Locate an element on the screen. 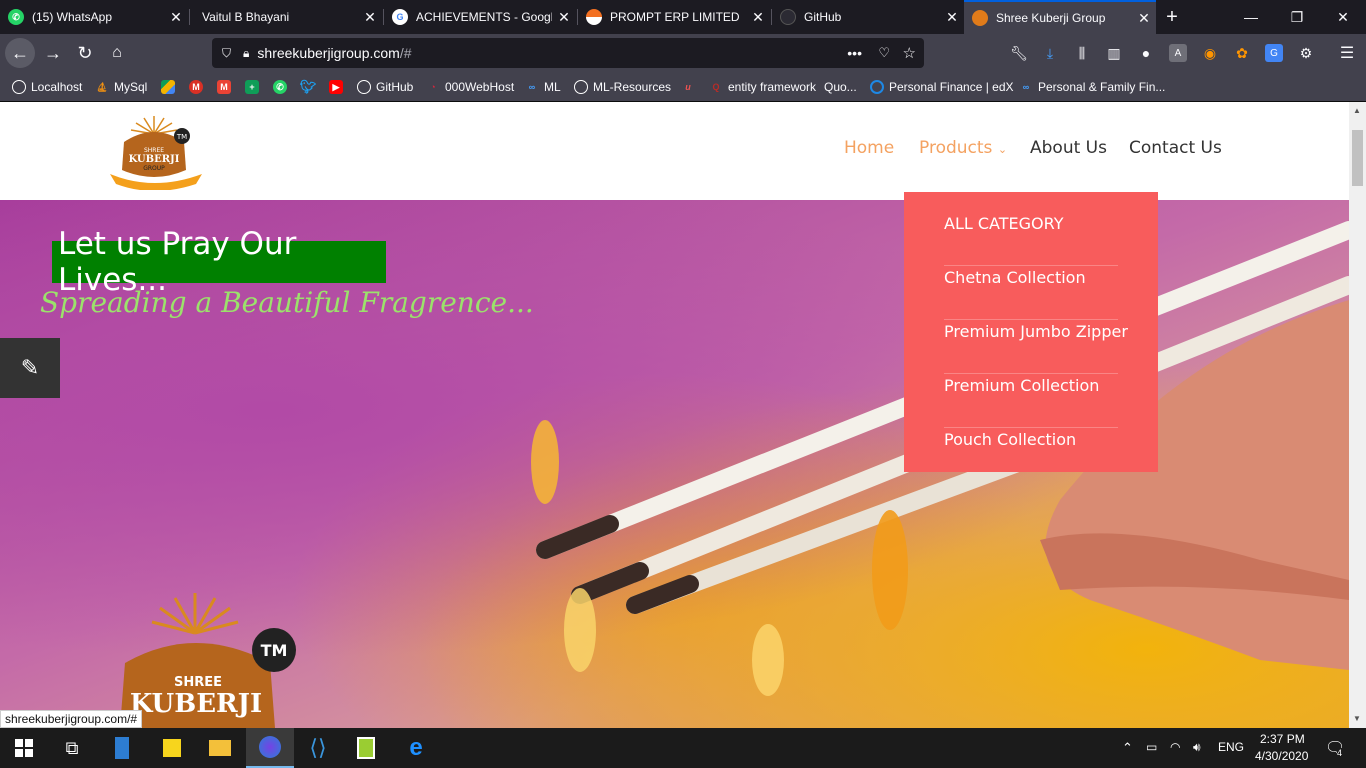  bookmark-ml: ∞ ML is located at coordinates (543, 87).